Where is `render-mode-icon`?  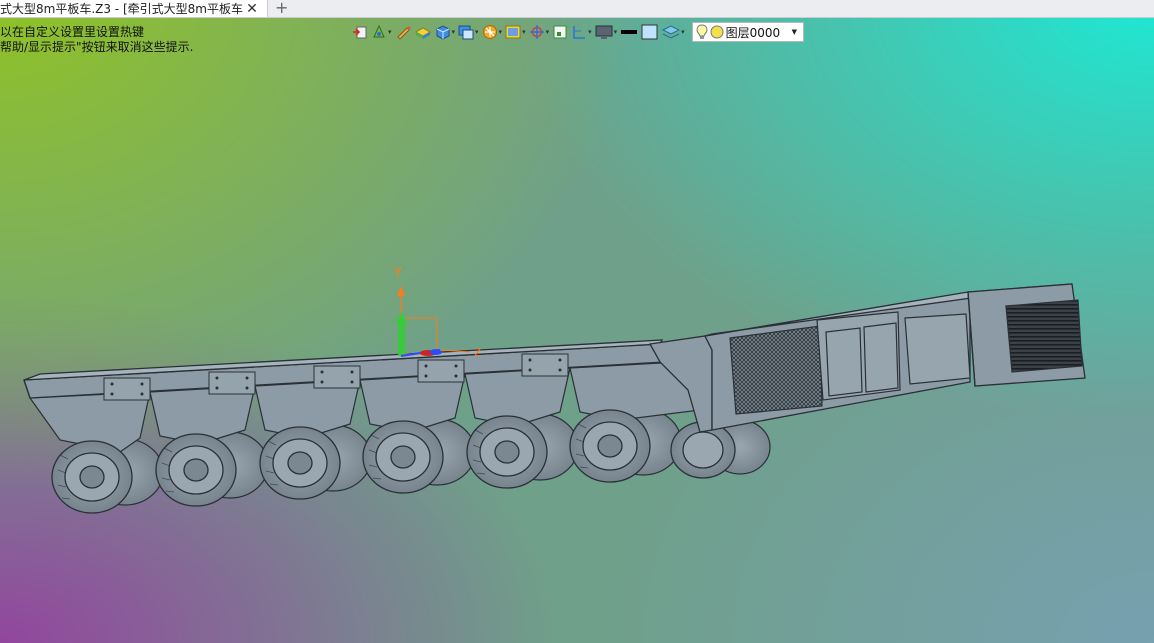 render-mode-icon is located at coordinates (423, 32).